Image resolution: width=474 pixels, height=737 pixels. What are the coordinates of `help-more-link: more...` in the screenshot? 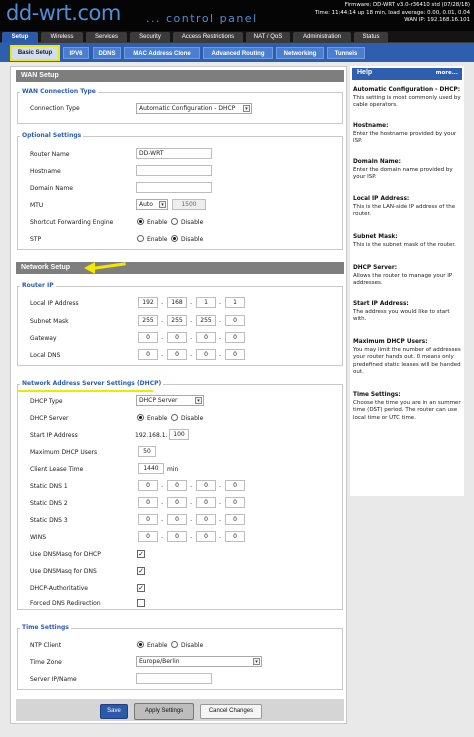 It's located at (447, 73).